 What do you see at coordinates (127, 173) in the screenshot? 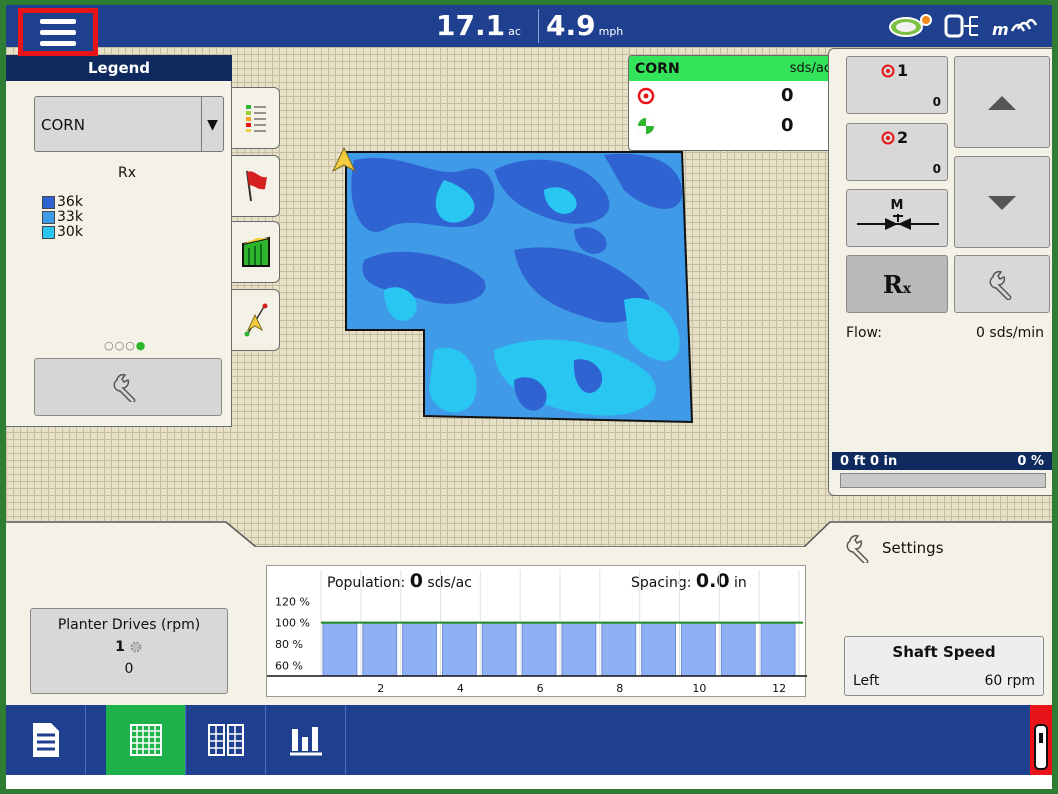
I see `legend-layer-label: Rx` at bounding box center [127, 173].